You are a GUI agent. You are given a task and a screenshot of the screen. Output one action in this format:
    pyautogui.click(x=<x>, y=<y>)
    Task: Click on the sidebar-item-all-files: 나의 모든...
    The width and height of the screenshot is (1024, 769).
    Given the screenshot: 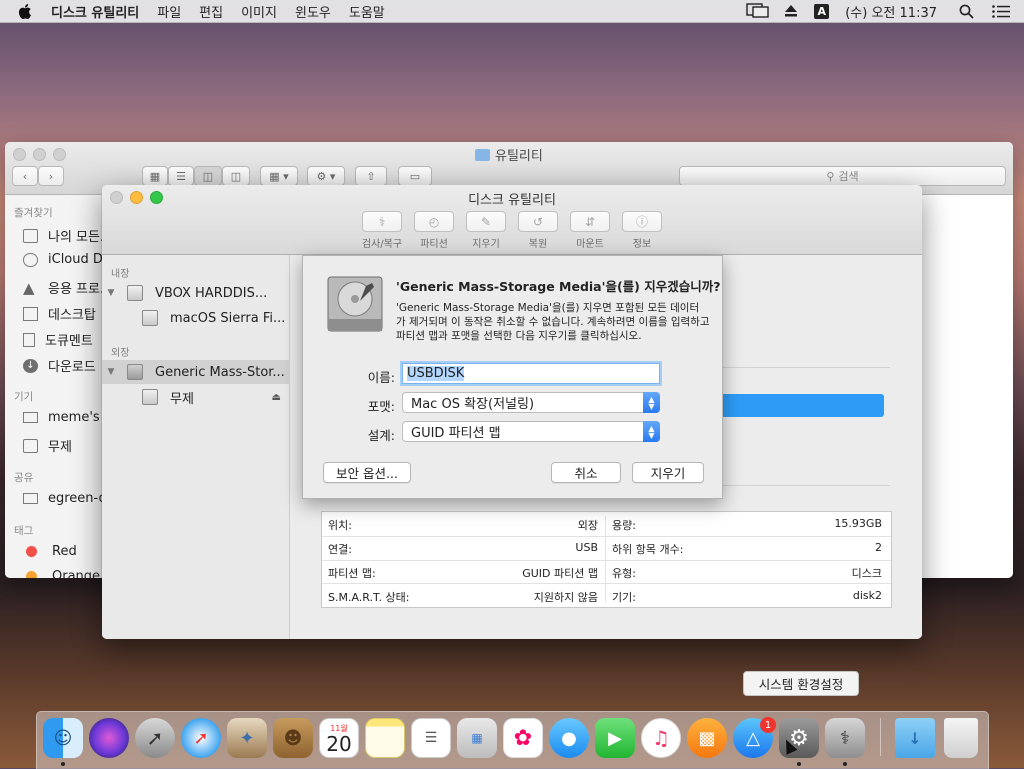 What is the action you would take?
    pyautogui.click(x=67, y=235)
    